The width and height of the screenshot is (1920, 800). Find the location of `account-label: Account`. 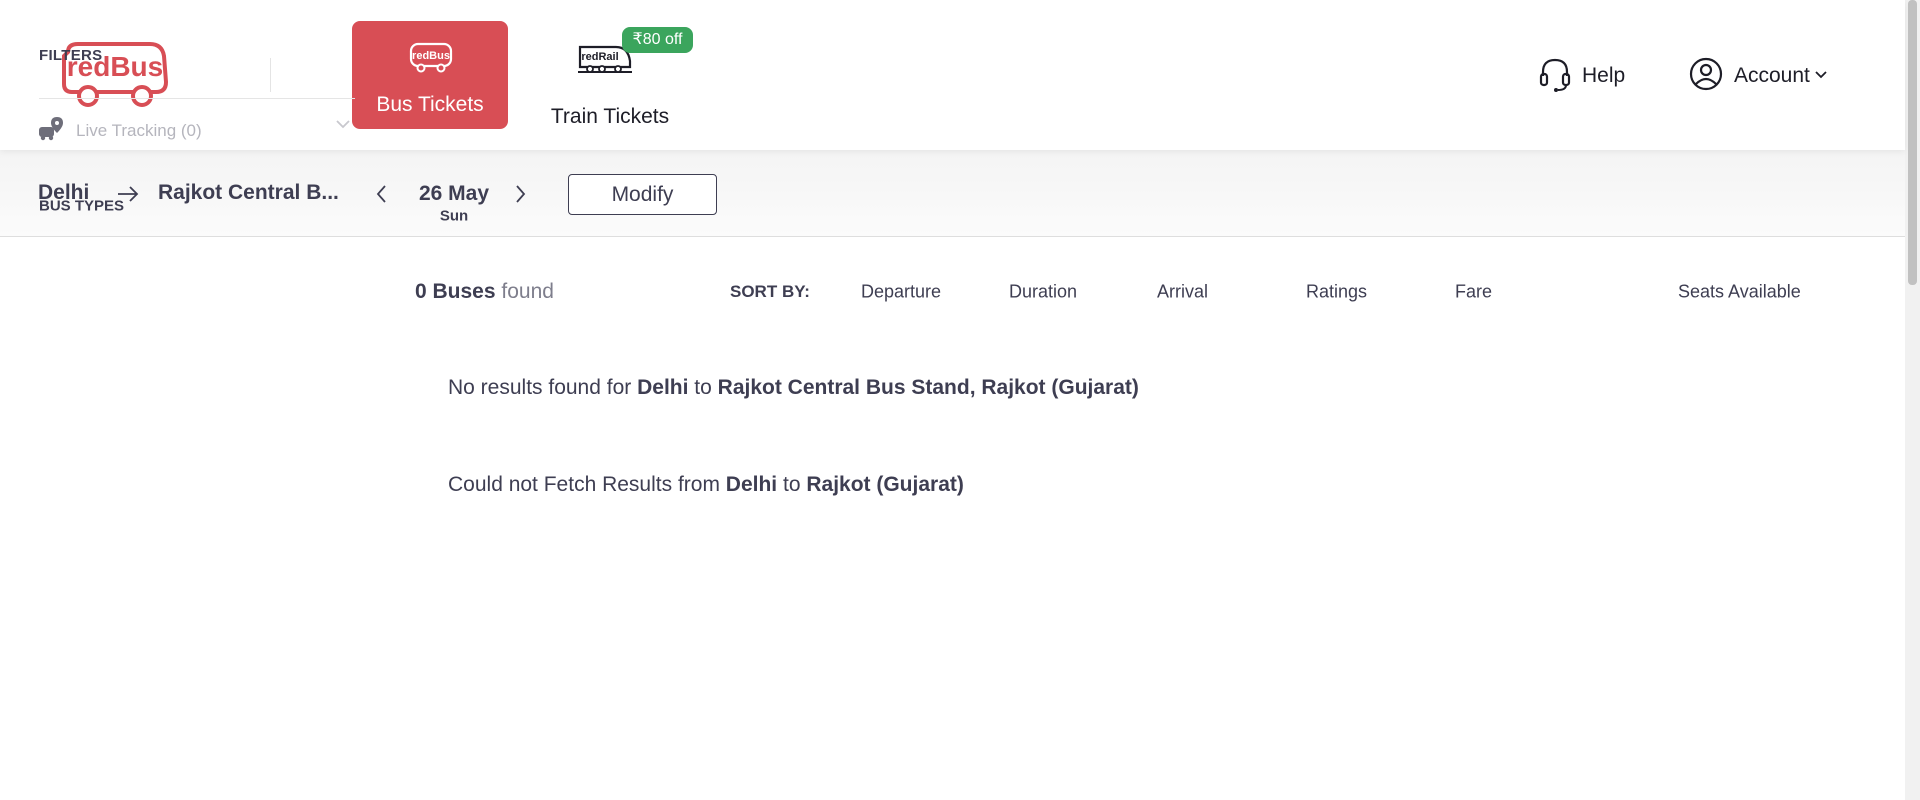

account-label: Account is located at coordinates (1772, 75).